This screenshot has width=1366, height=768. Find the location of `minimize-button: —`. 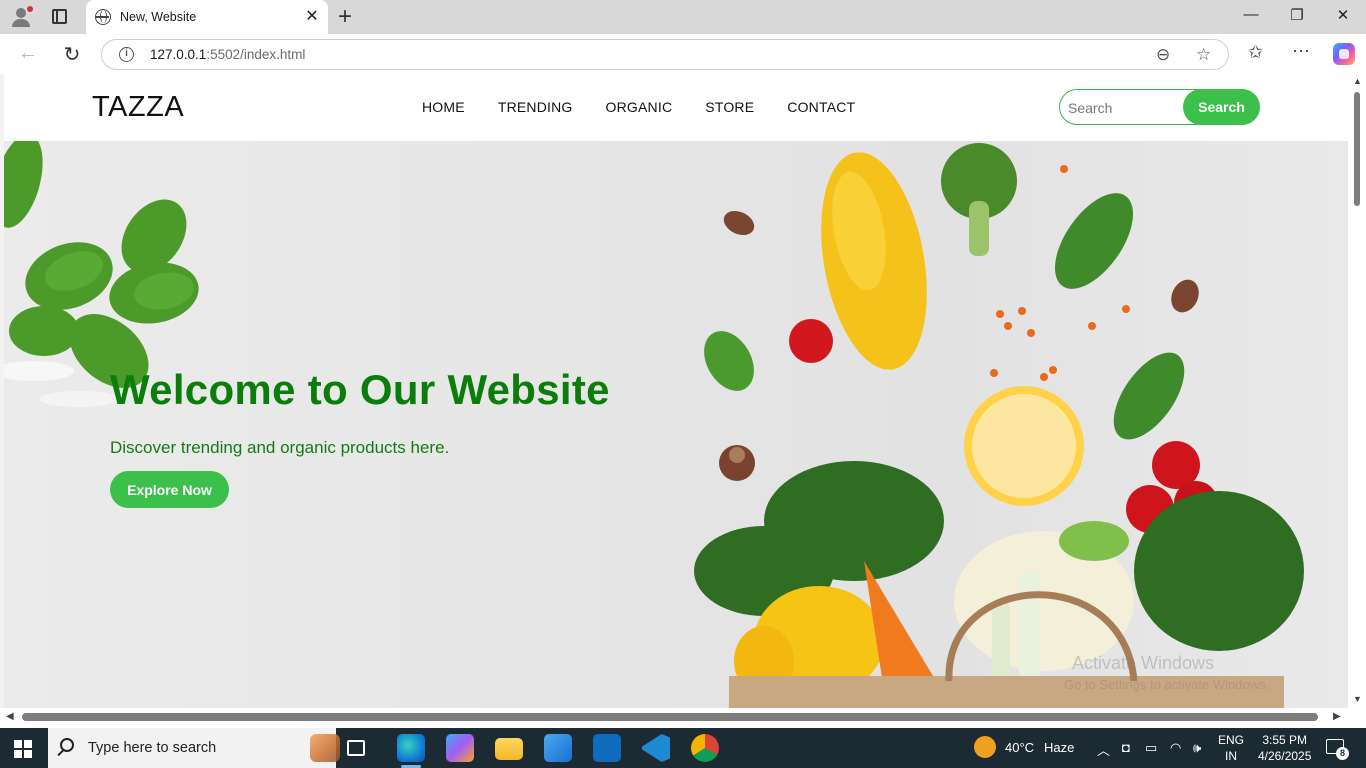

minimize-button: — is located at coordinates (1251, 14).